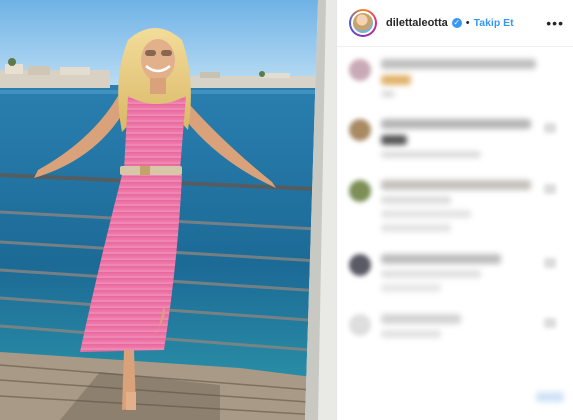 The image size is (573, 420). I want to click on more-options-icon: •••, so click(555, 23).